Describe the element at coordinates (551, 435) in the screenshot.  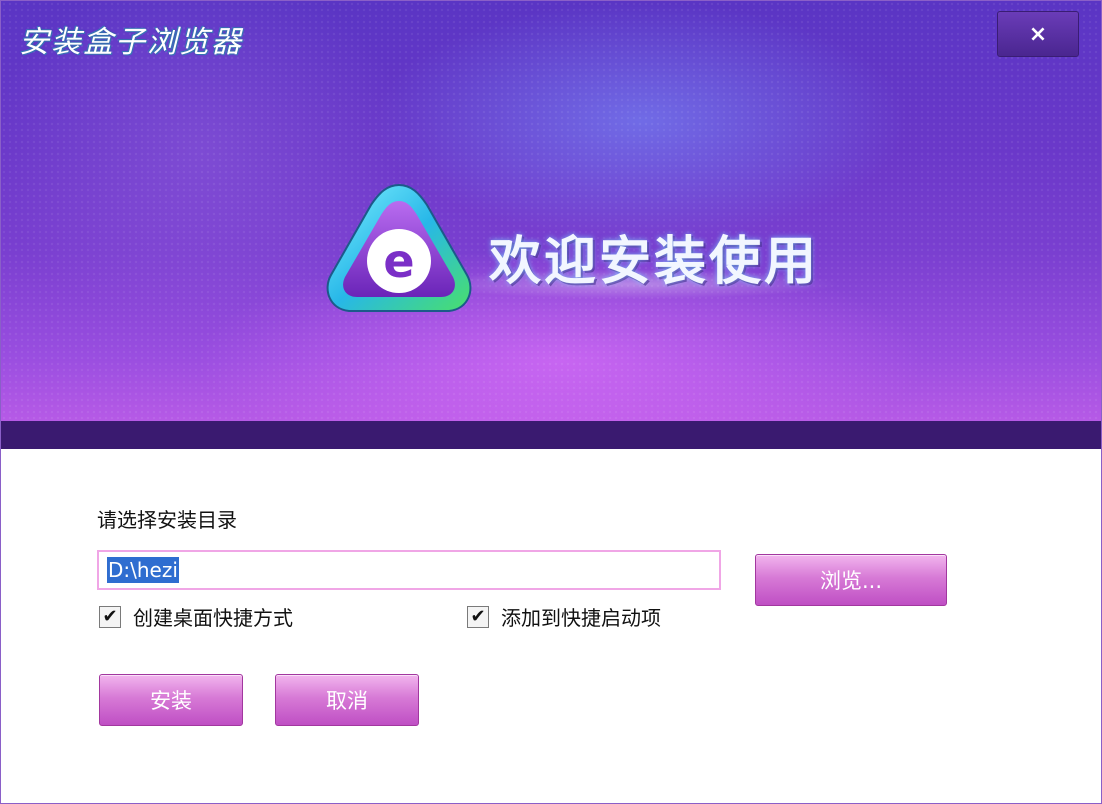
I see `banner-divider-strip` at that location.